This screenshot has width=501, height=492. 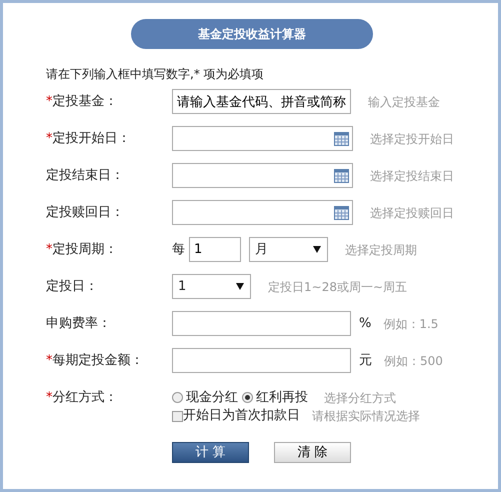 What do you see at coordinates (155, 74) in the screenshot?
I see `instruction-text: 请在下列输入框中填写数字,* 项为必填项` at bounding box center [155, 74].